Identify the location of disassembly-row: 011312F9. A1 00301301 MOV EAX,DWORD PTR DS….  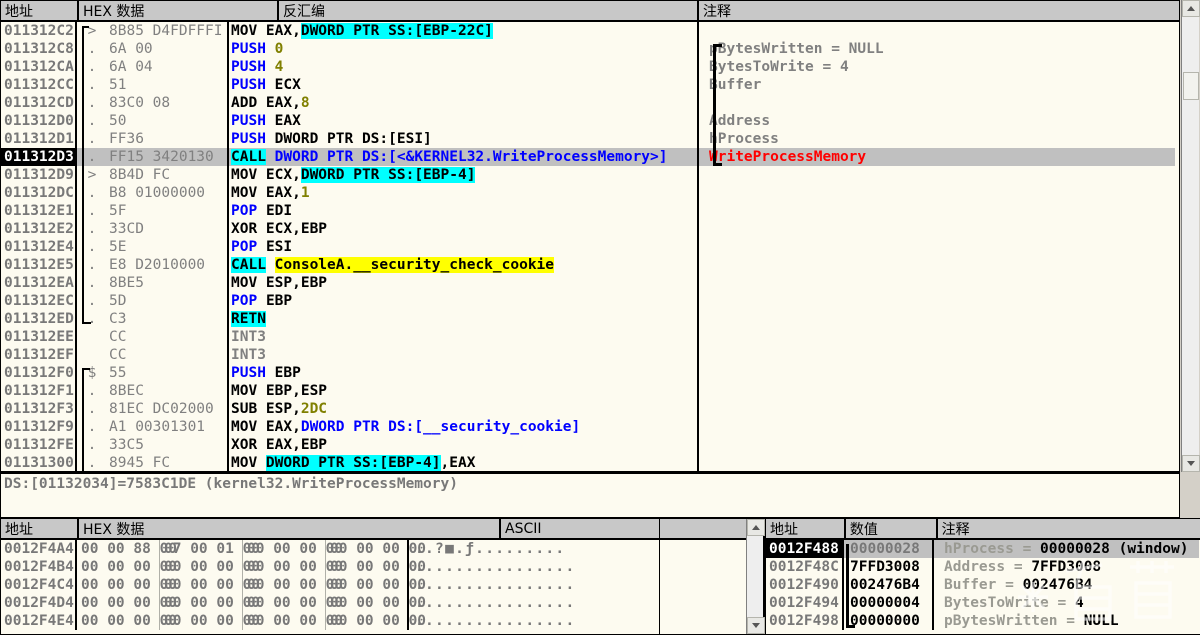
(590, 427).